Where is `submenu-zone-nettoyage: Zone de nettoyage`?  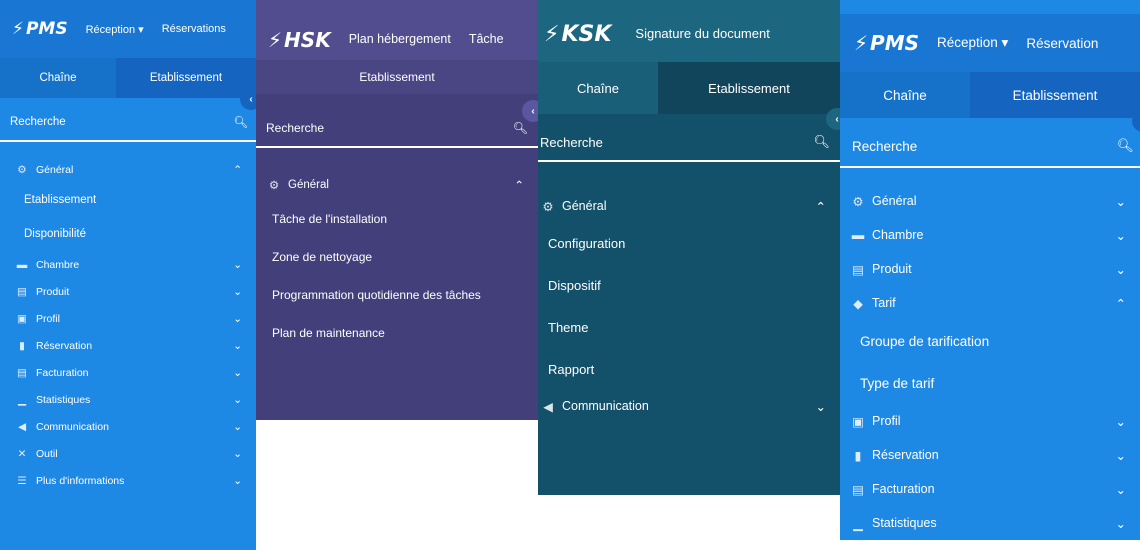 submenu-zone-nettoyage: Zone de nettoyage is located at coordinates (397, 257).